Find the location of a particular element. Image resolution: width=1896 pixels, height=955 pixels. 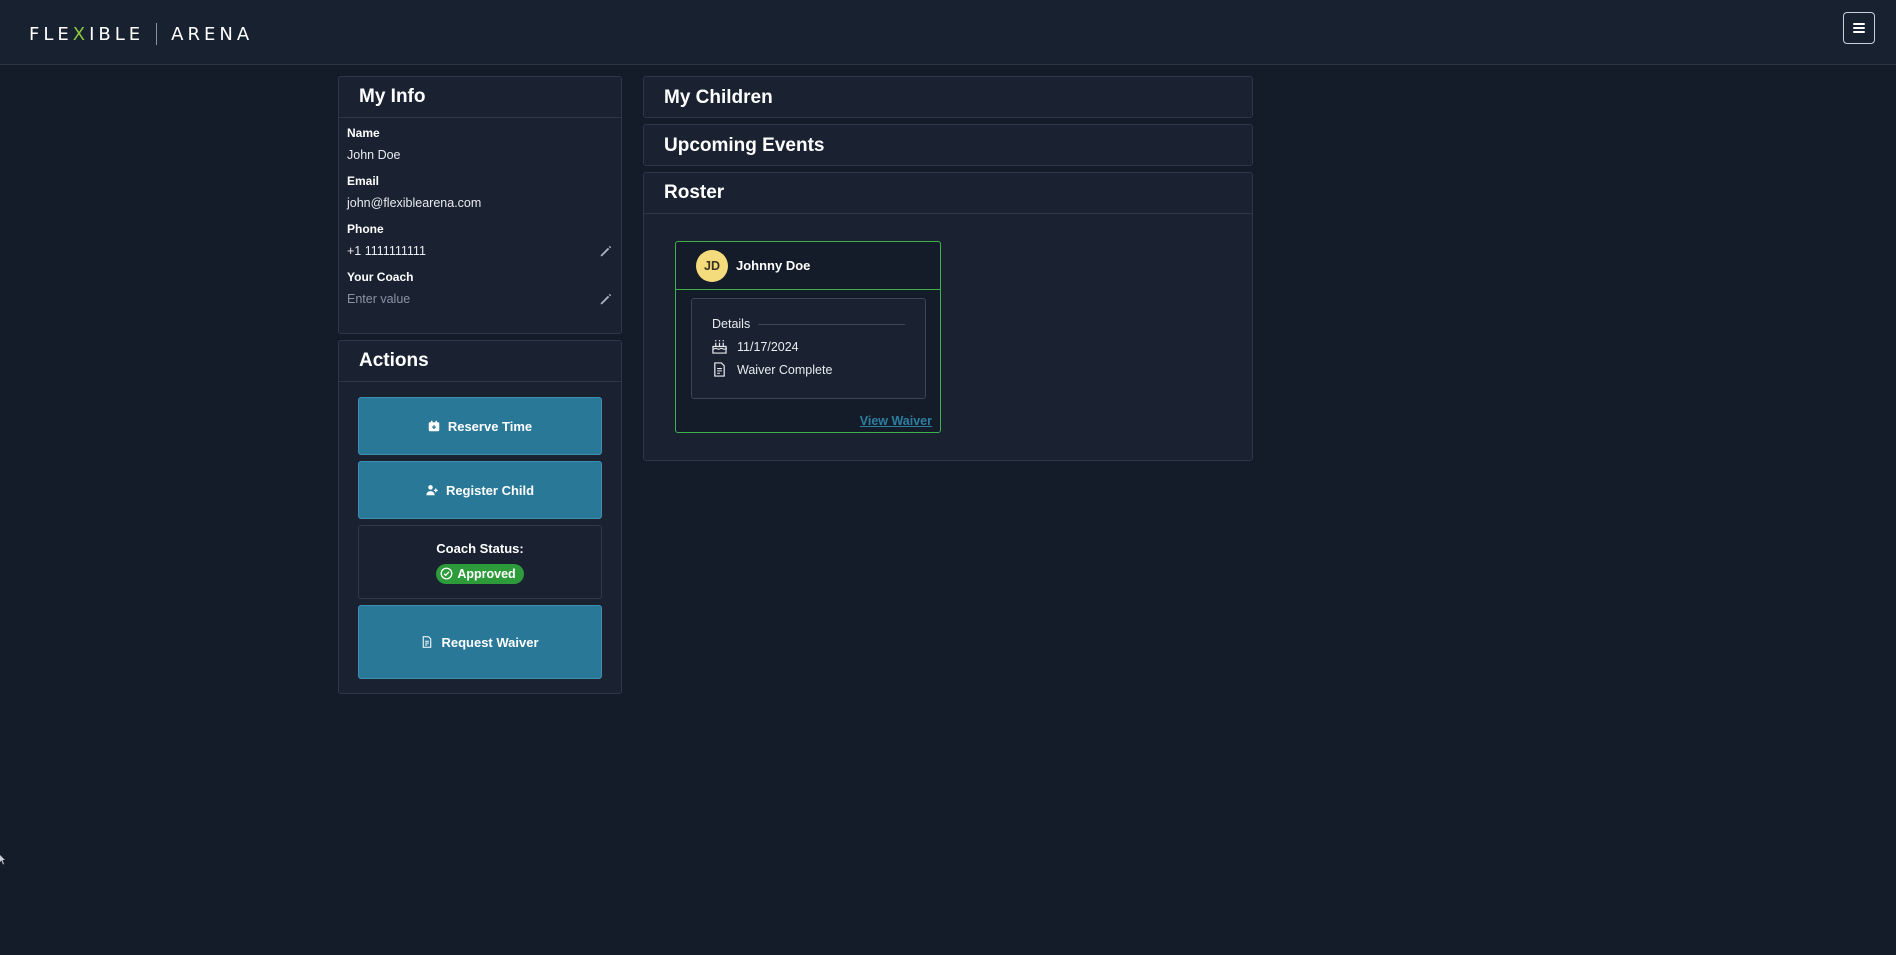

child-details-box: Details 11/17/2024 Waiver Complete is located at coordinates (808, 348).